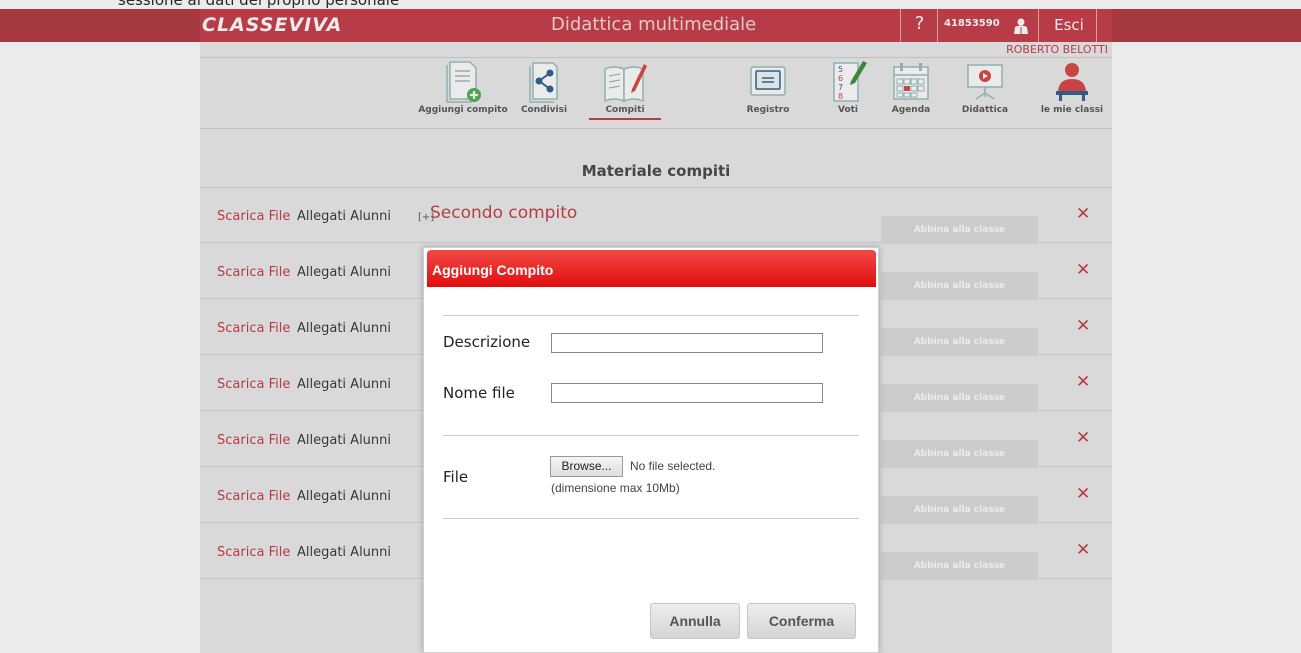 Image resolution: width=1301 pixels, height=653 pixels. Describe the element at coordinates (801, 621) in the screenshot. I see `confirm-button: Conferma` at that location.